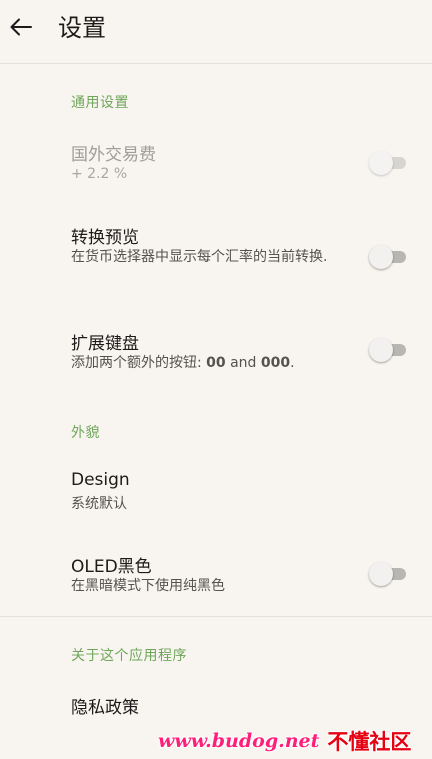  What do you see at coordinates (243, 363) in the screenshot?
I see `extended-keyboard-desc-mid: and` at bounding box center [243, 363].